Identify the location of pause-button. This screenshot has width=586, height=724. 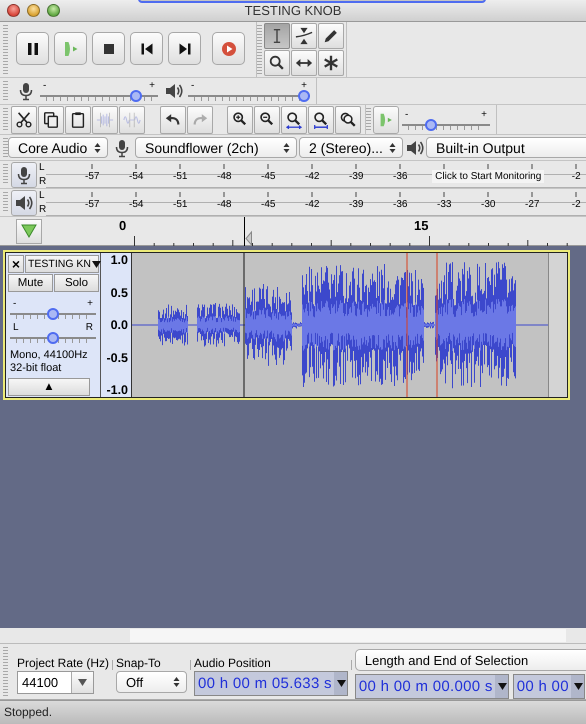
(32, 48).